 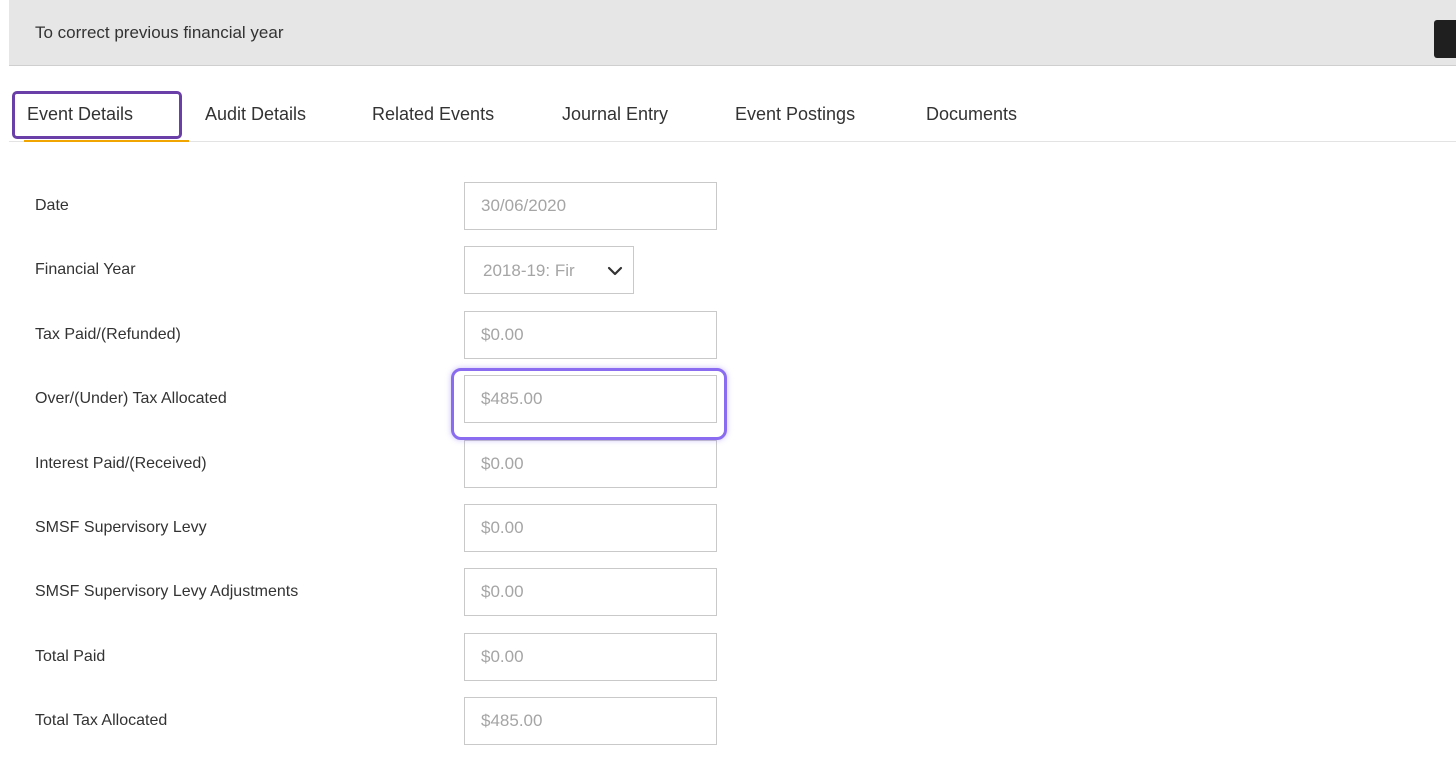 I want to click on form-row-date: Date, so click(x=385, y=206).